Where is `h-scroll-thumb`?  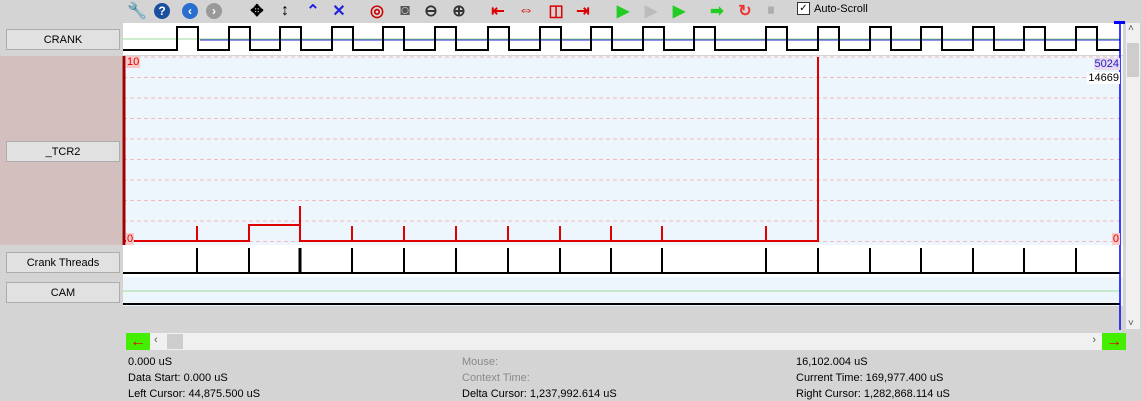
h-scroll-thumb is located at coordinates (175, 341).